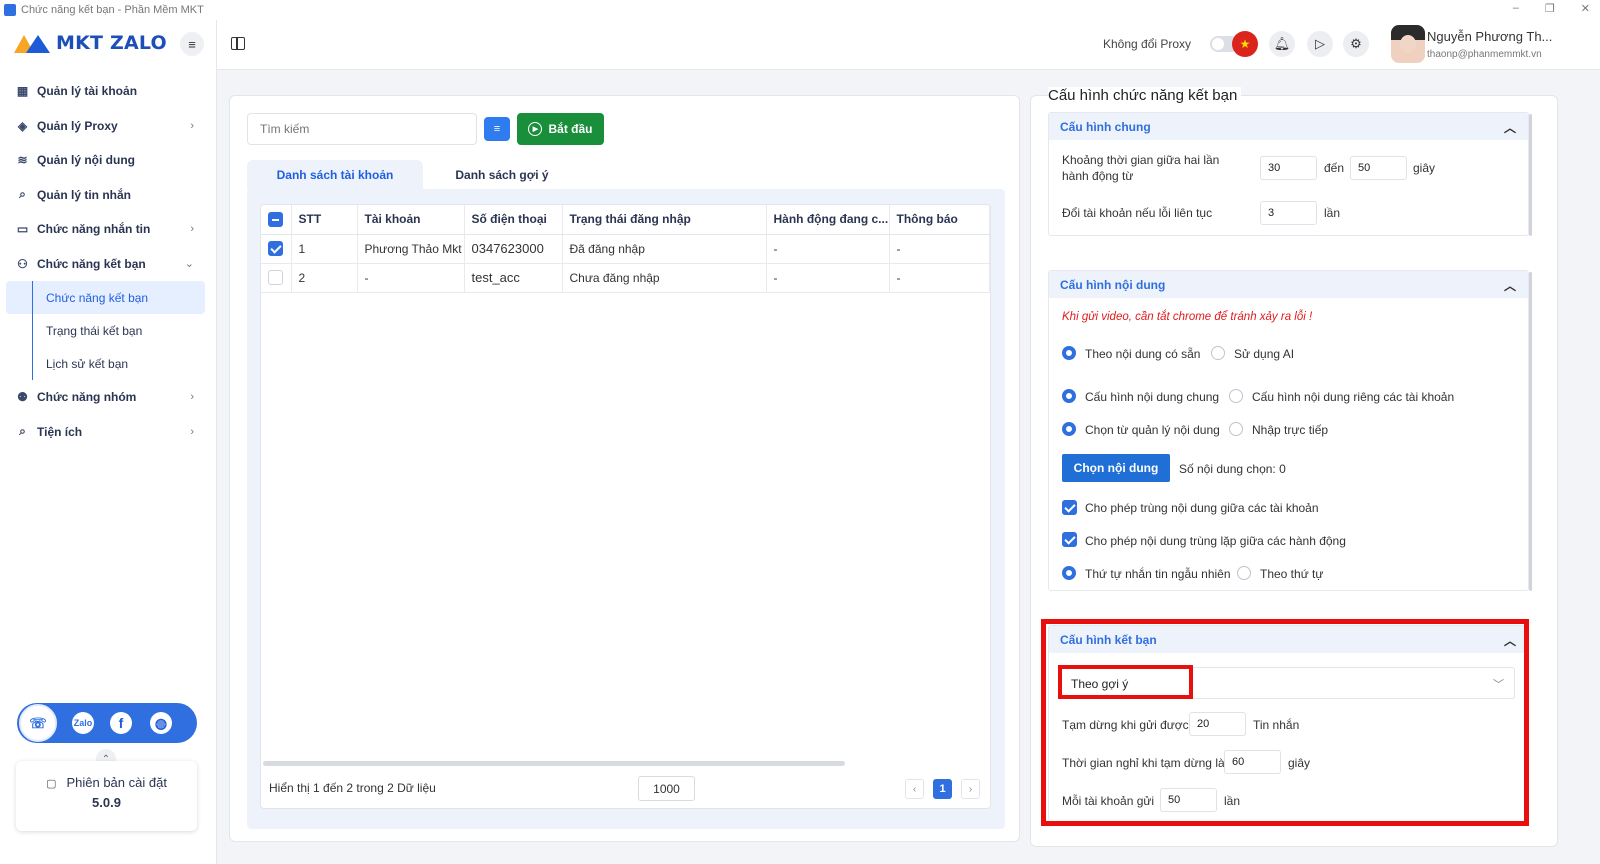 The width and height of the screenshot is (1600, 864). I want to click on content-config-header: Cấu hình nội dung ︿, so click(1288, 284).